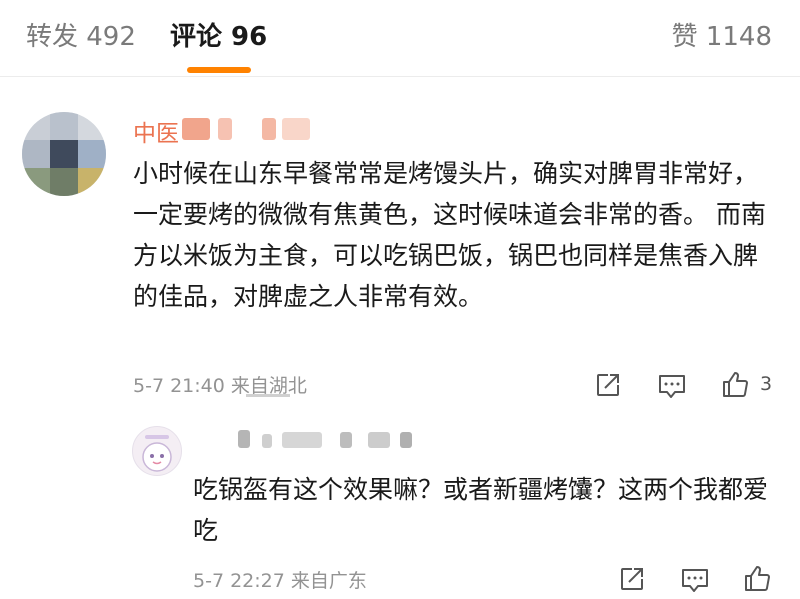 This screenshot has height=599, width=800. What do you see at coordinates (400, 38) in the screenshot?
I see `comment-tabs: 转发 492 评论 96 赞 1148` at bounding box center [400, 38].